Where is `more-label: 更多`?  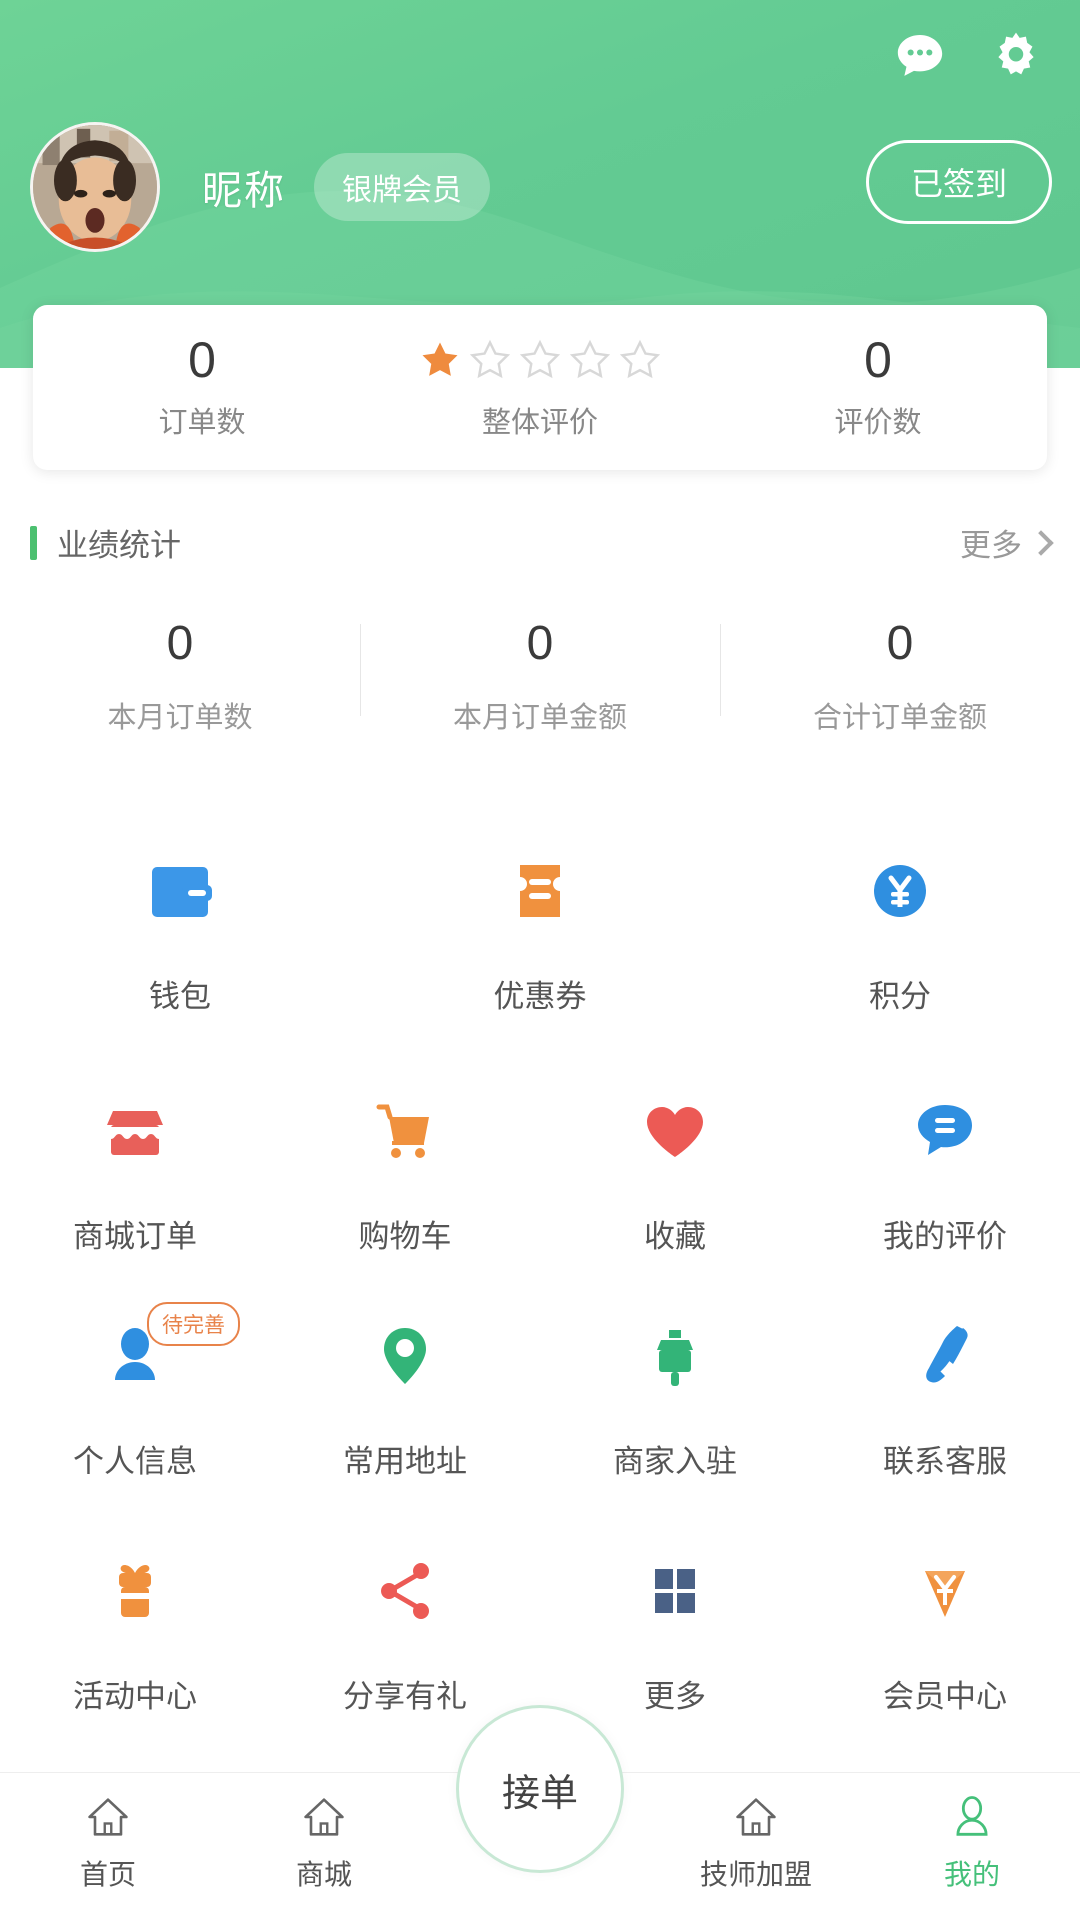 more-label: 更多 is located at coordinates (991, 545).